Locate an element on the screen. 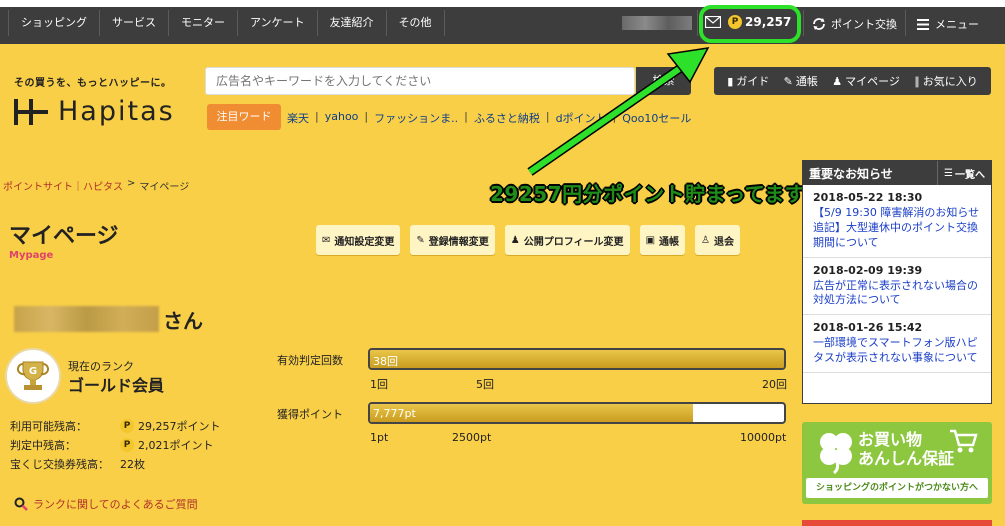  edit-icon: ✎ is located at coordinates (420, 240).